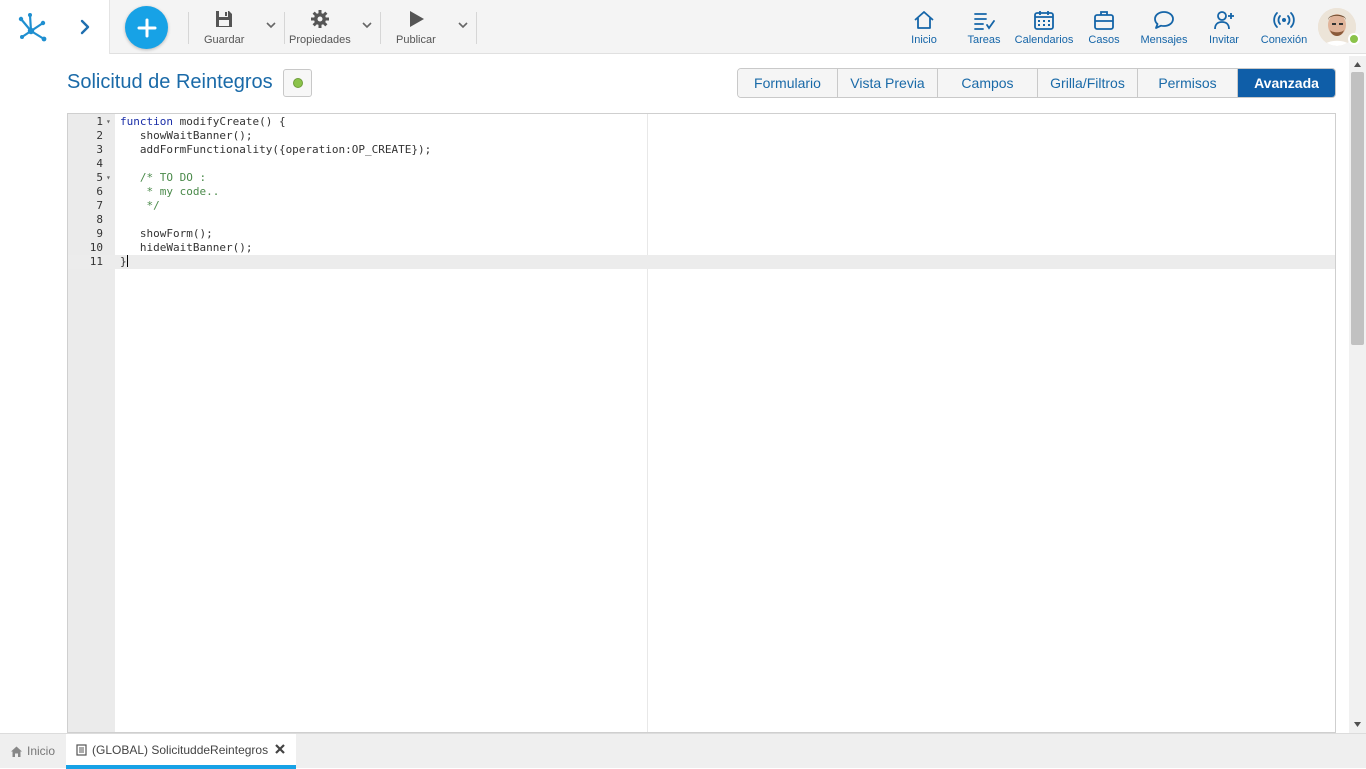  Describe the element at coordinates (99, 135) in the screenshot. I see `line-number: 2` at that location.